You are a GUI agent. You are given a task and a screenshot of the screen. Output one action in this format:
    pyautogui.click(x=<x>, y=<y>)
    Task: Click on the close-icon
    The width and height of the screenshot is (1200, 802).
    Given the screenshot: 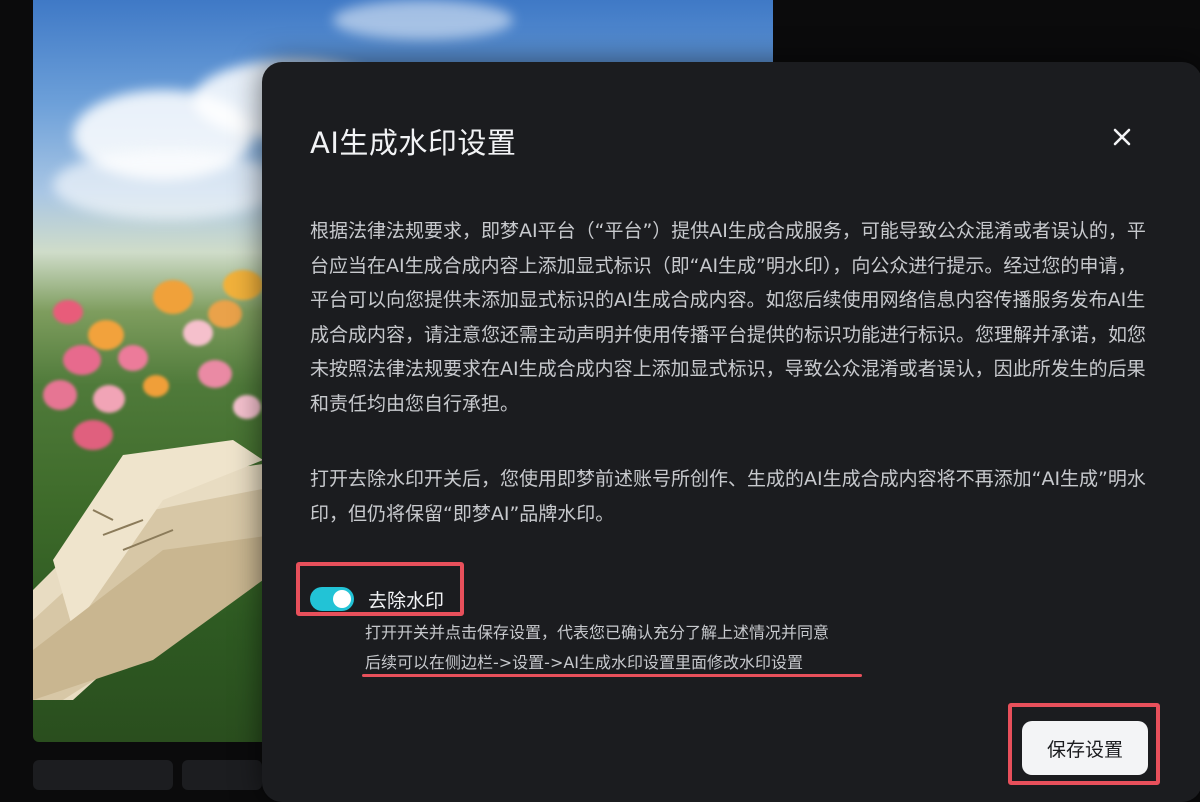 What is the action you would take?
    pyautogui.click(x=1122, y=137)
    